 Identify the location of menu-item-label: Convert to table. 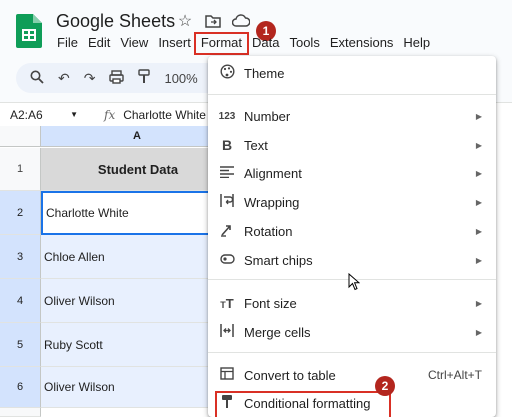
(290, 375).